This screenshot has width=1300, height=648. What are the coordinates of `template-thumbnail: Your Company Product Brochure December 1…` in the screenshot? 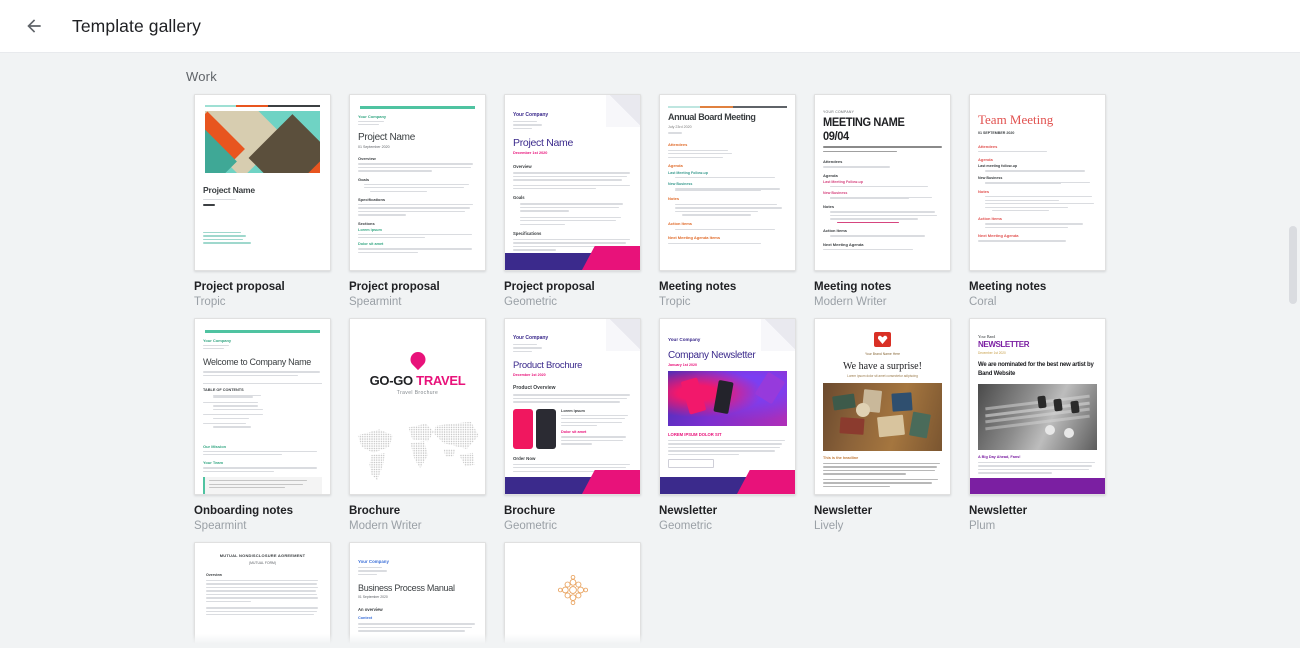 It's located at (572, 406).